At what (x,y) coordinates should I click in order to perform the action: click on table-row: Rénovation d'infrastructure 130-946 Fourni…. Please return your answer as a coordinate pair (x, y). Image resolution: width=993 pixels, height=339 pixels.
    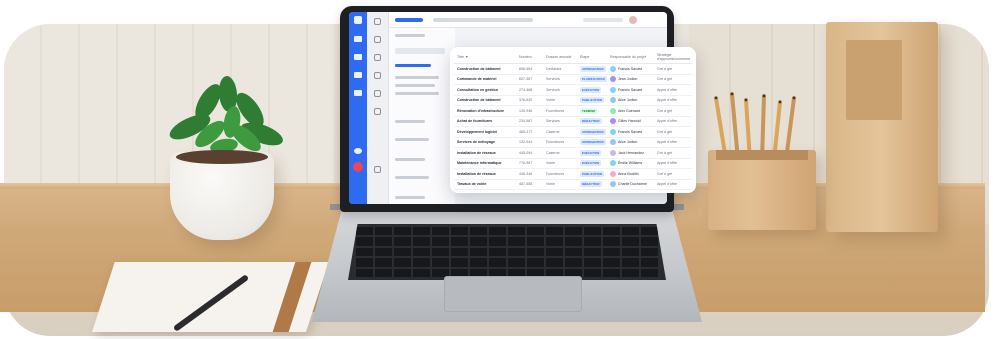
    Looking at the image, I should click on (573, 111).